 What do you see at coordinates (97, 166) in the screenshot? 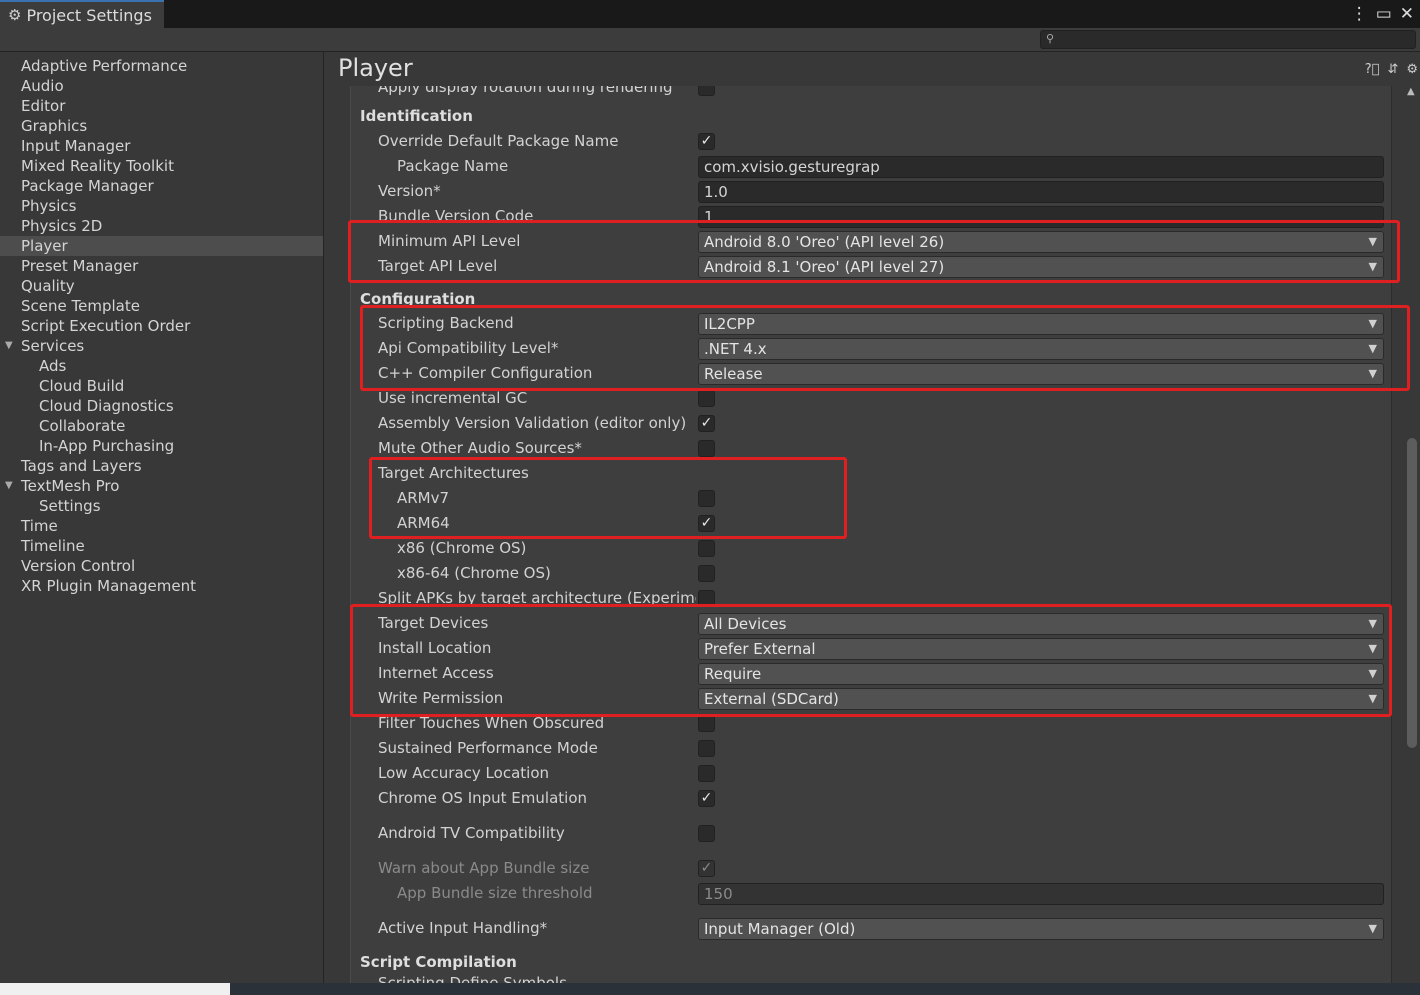
I see `sidebar-item-label: Mixed Reality Toolkit` at bounding box center [97, 166].